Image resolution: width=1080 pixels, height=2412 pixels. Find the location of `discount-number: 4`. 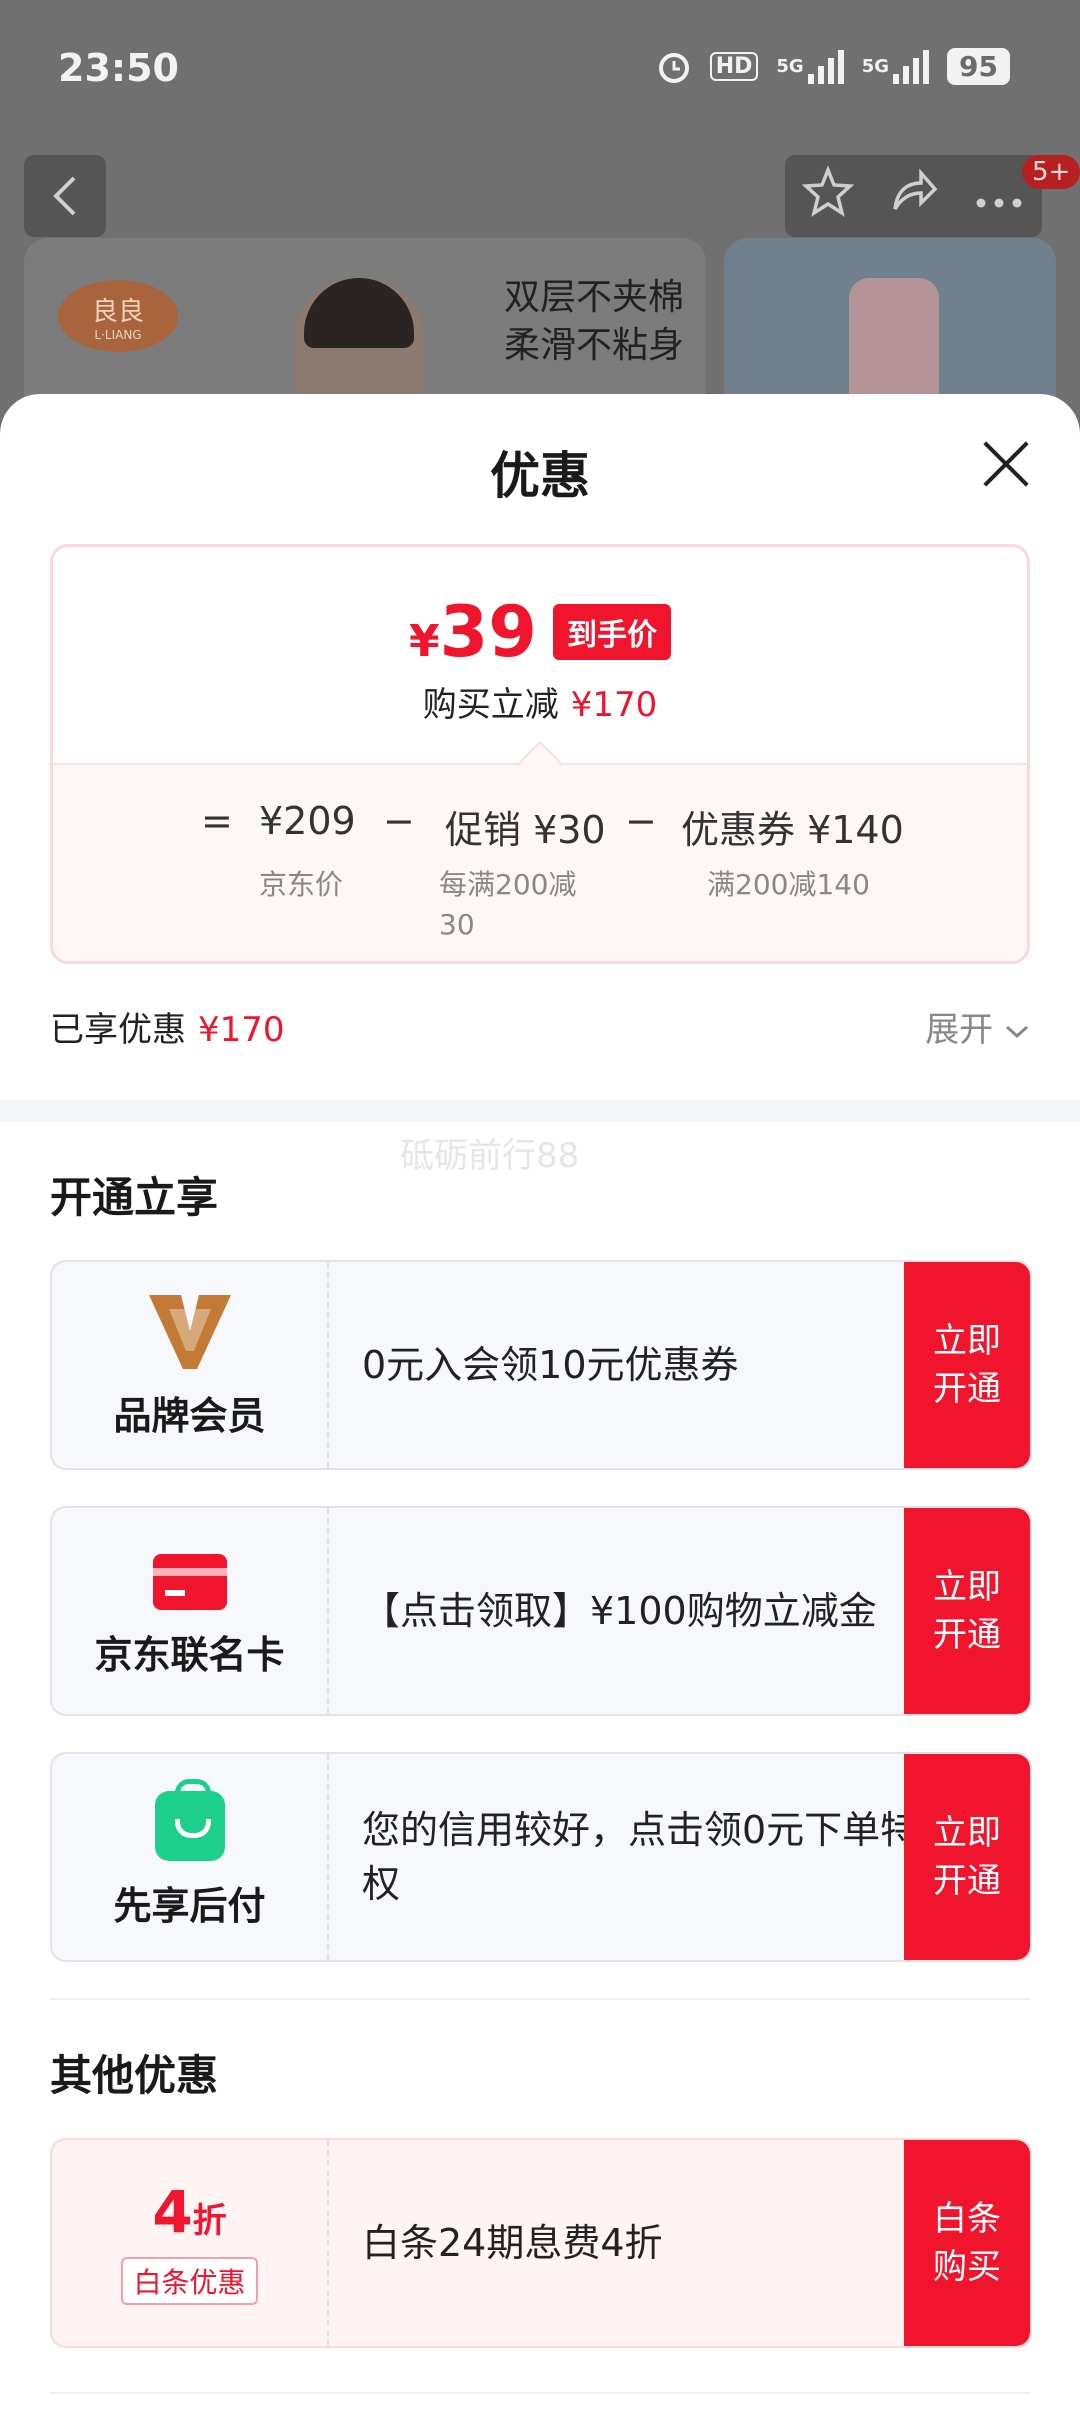

discount-number: 4 is located at coordinates (172, 2211).